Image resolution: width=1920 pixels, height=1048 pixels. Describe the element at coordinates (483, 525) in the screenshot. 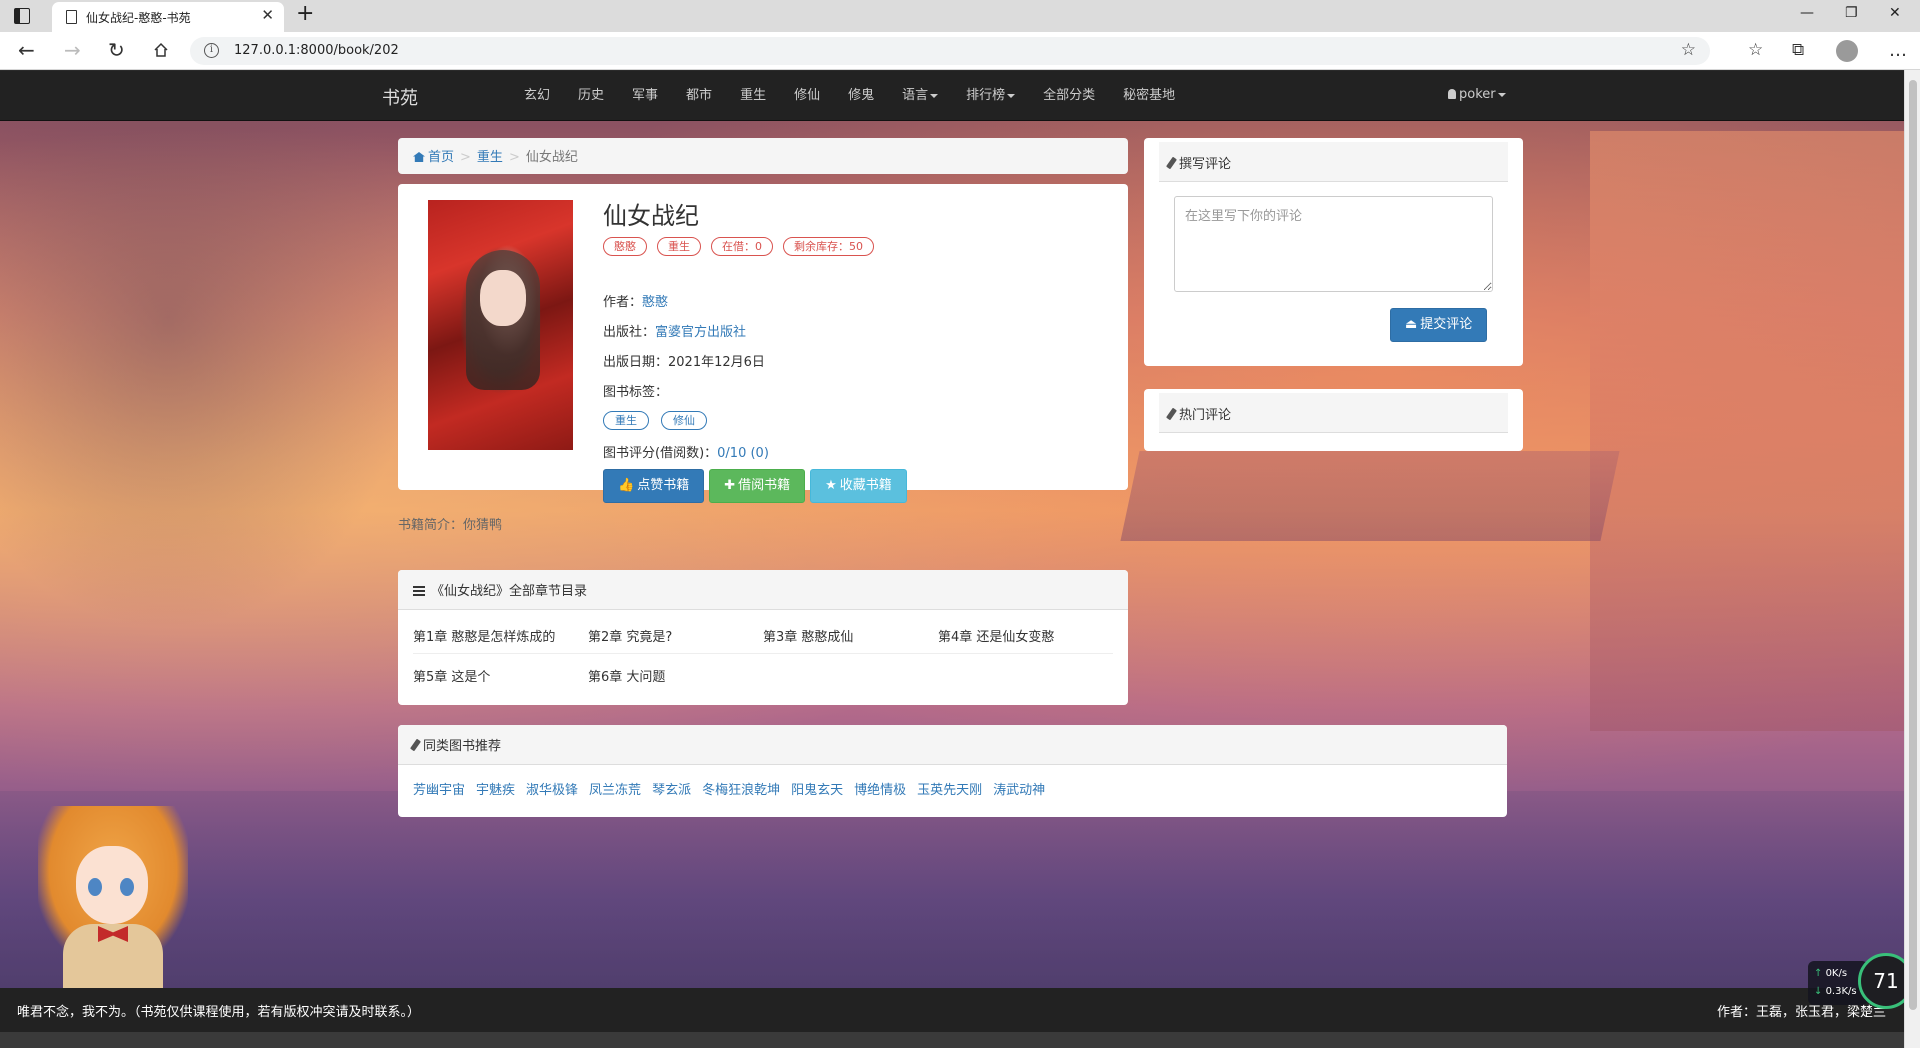

I see `intro-text: 你猜鸭` at that location.